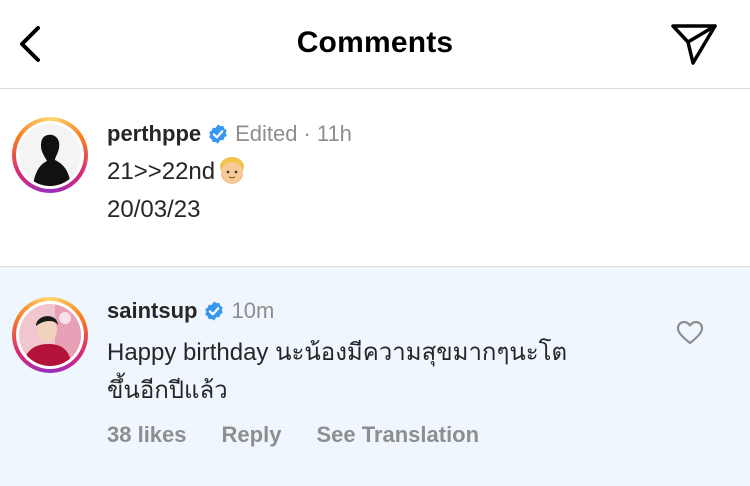 The height and width of the screenshot is (486, 750). What do you see at coordinates (253, 310) in the screenshot?
I see `comment-time: 10m` at bounding box center [253, 310].